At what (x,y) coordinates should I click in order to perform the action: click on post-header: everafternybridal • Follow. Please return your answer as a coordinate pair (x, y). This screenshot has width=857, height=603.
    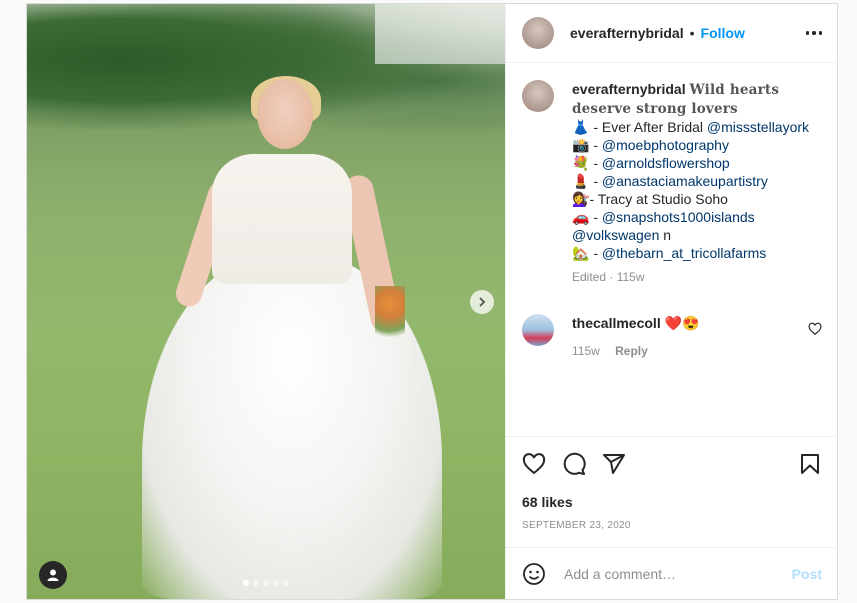
    Looking at the image, I should click on (672, 33).